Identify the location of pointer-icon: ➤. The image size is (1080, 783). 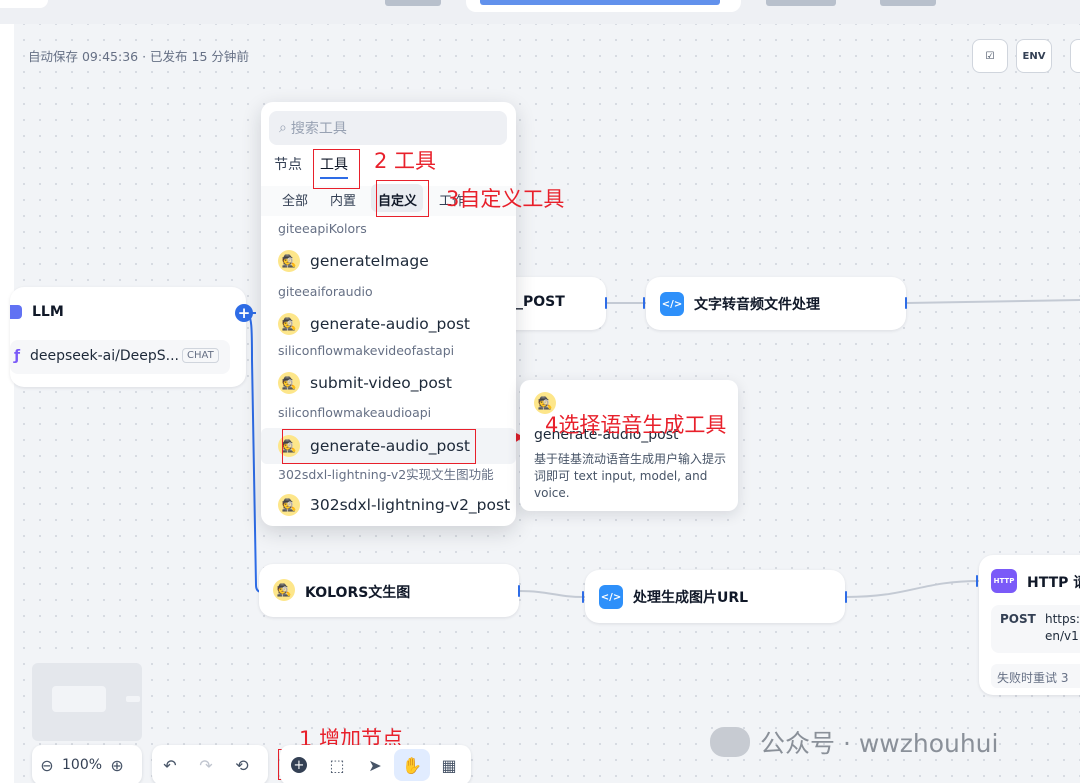
(375, 764).